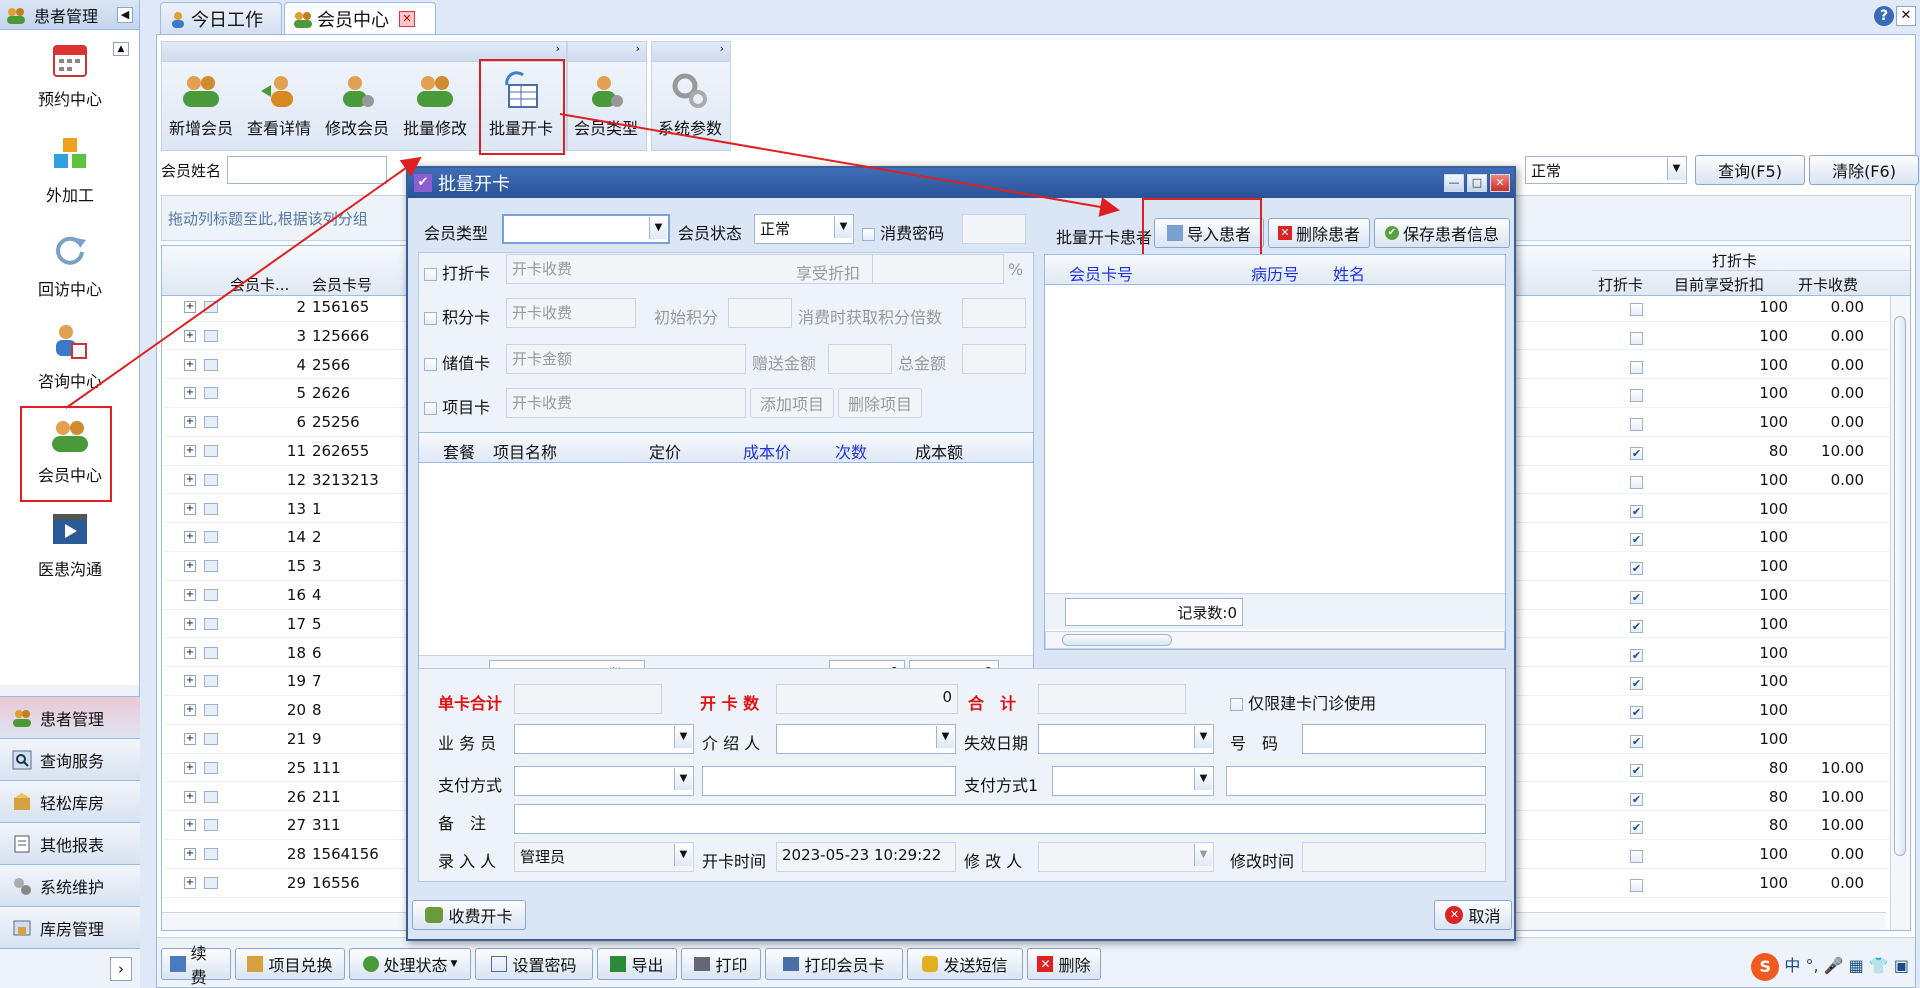 Image resolution: width=1920 pixels, height=988 pixels. What do you see at coordinates (1500, 183) in the screenshot?
I see `close-icon: ✕` at bounding box center [1500, 183].